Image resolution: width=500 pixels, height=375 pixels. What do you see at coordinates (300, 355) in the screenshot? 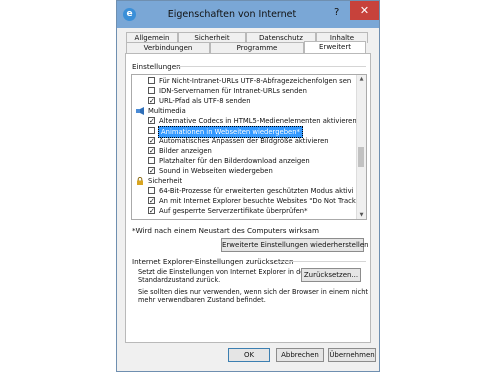
I see `cancel-button: Abbrechen` at bounding box center [300, 355].